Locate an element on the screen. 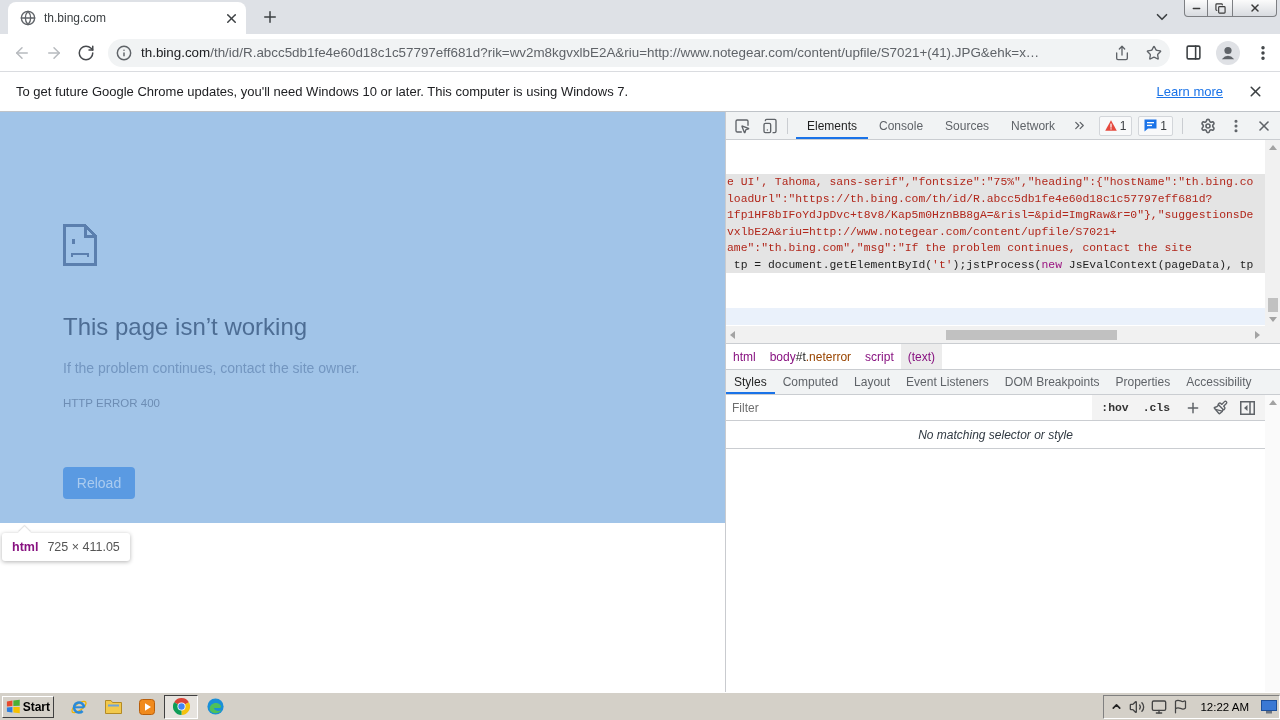  profile-icon is located at coordinates (1228, 52).